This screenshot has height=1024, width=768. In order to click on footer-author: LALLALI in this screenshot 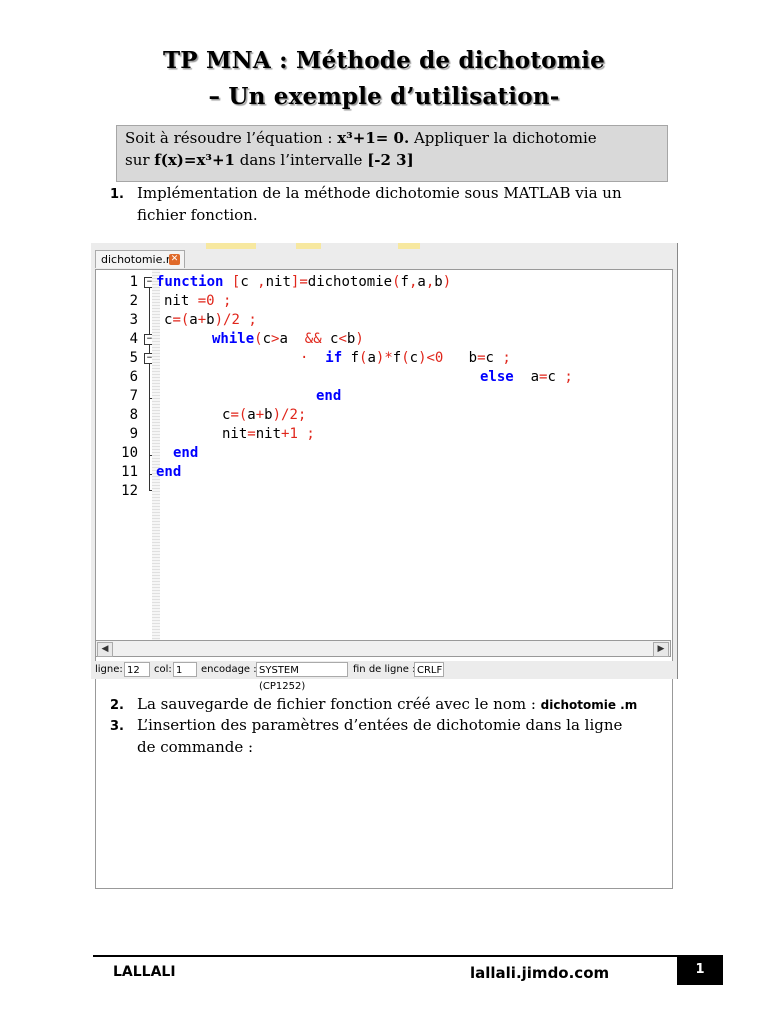, I will do `click(144, 972)`.